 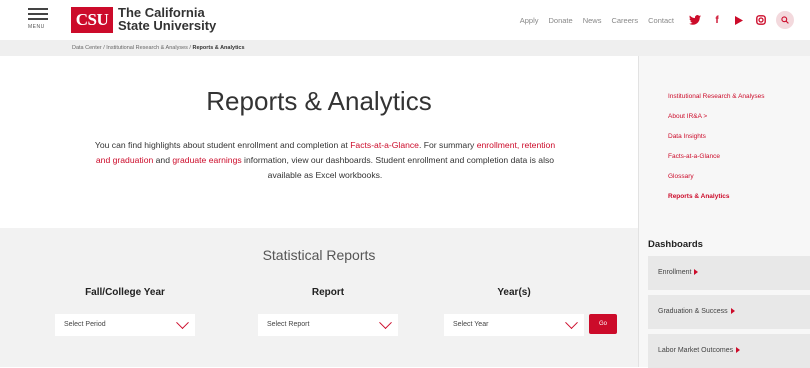 What do you see at coordinates (729, 273) in the screenshot?
I see `dashboard-enrollment: Enrollment` at bounding box center [729, 273].